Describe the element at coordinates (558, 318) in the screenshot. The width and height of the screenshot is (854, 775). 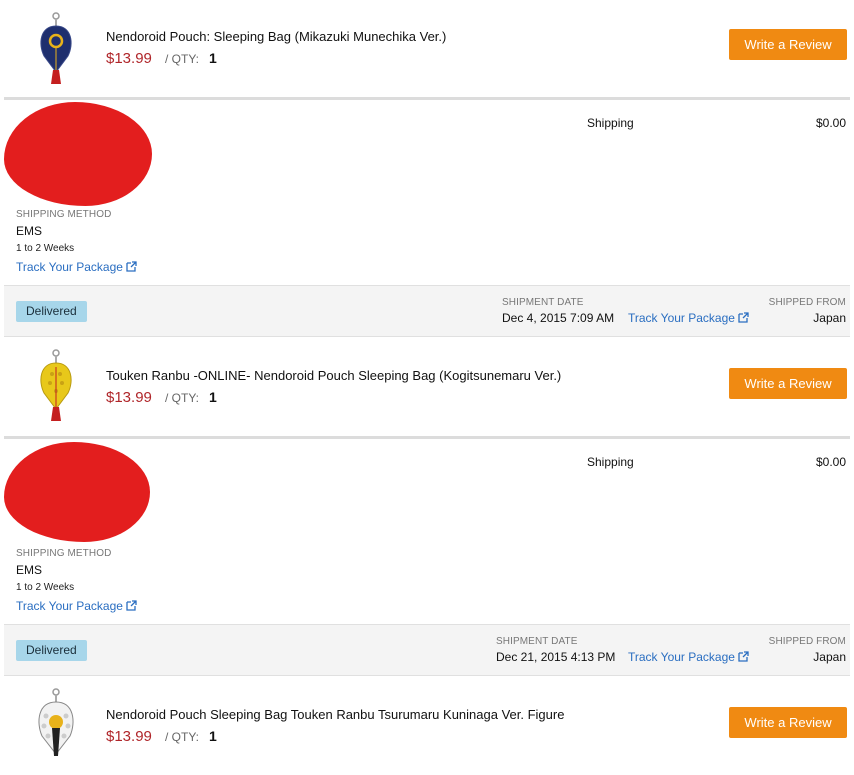
I see `shipment-date: Dec 4, 2015 7:09 AM` at that location.